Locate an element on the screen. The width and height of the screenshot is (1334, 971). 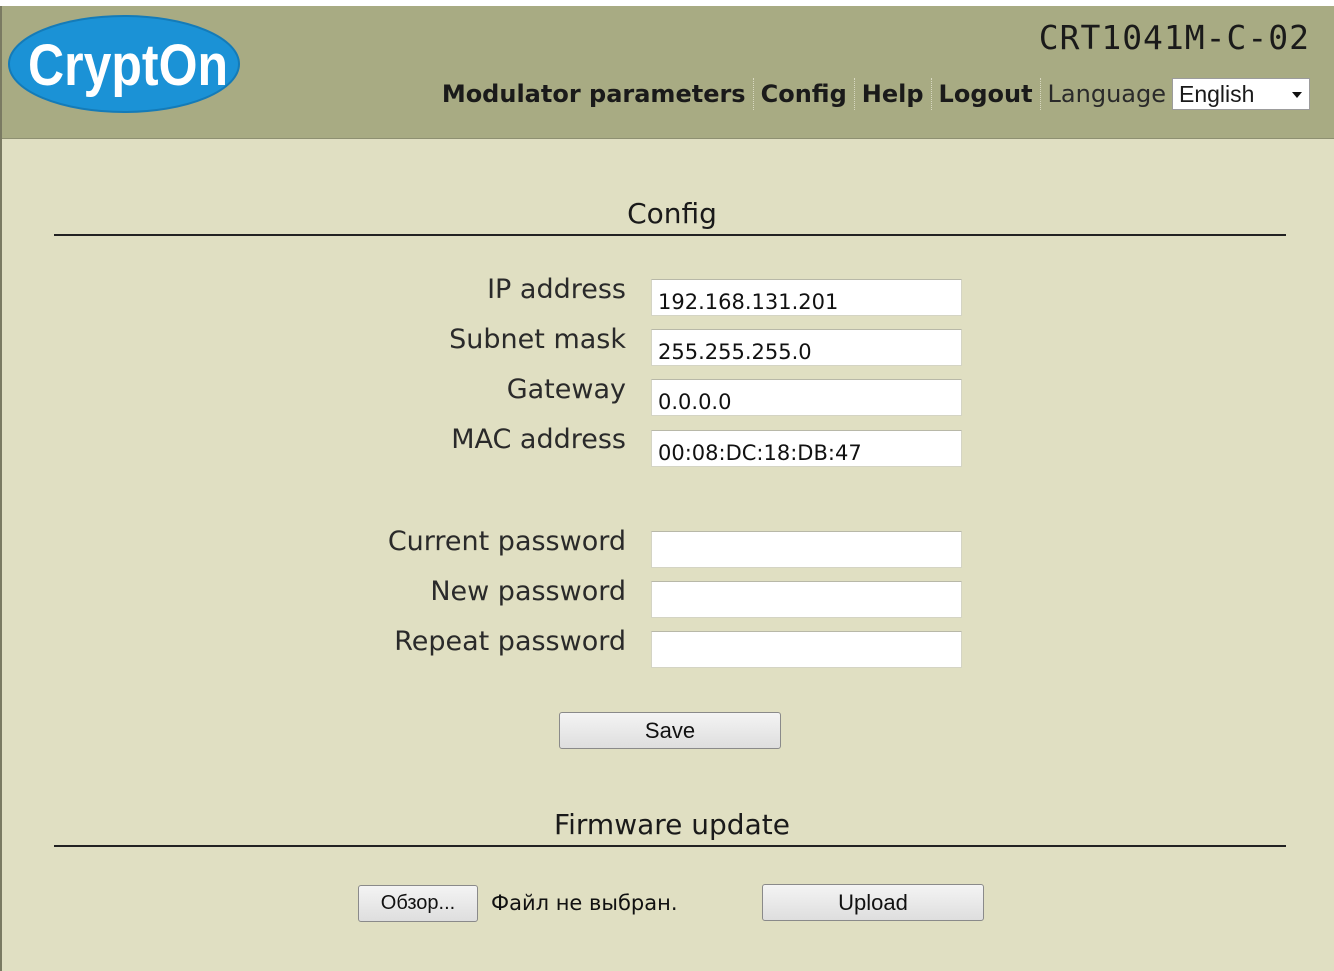
language-label: Language is located at coordinates (1106, 94).